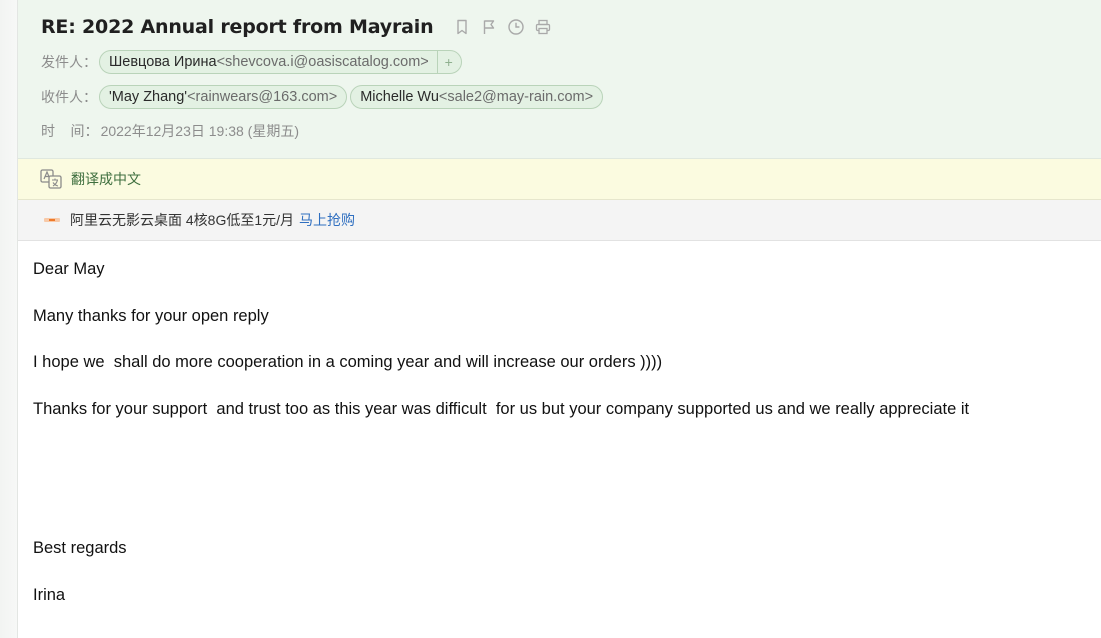 The image size is (1101, 638). I want to click on to-label: 收件人：, so click(69, 97).